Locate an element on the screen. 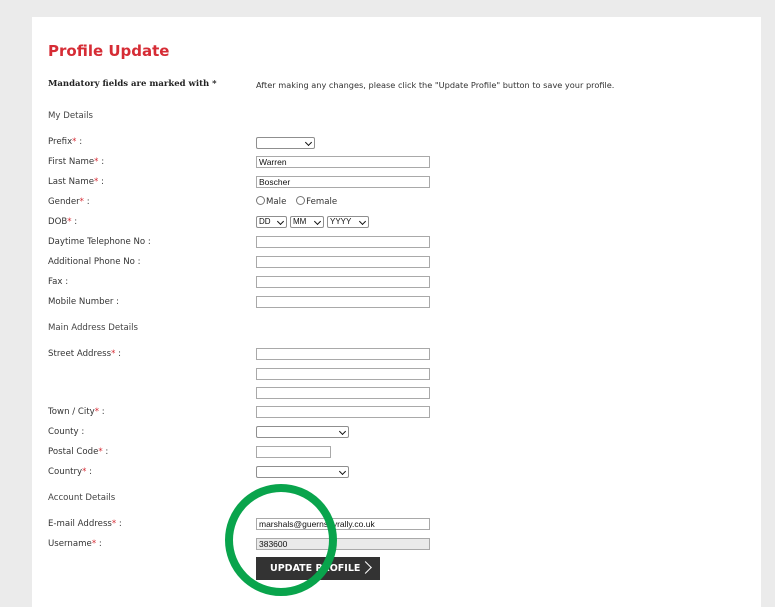  last-name-label: Last Name* : is located at coordinates (76, 182).